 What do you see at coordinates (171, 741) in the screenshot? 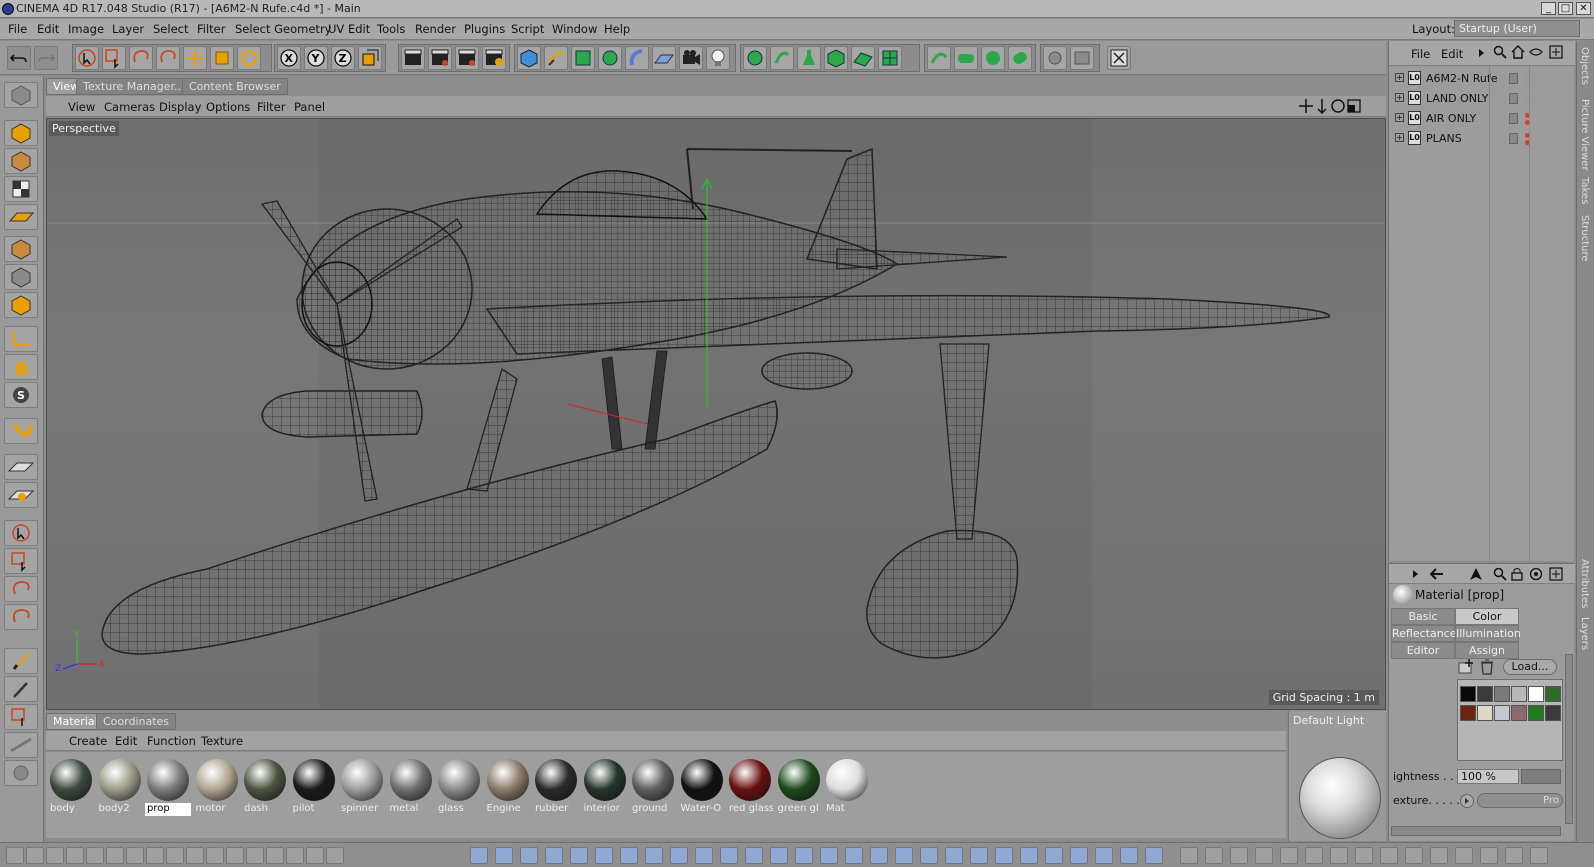
I see `materials-menu-function: Function` at bounding box center [171, 741].